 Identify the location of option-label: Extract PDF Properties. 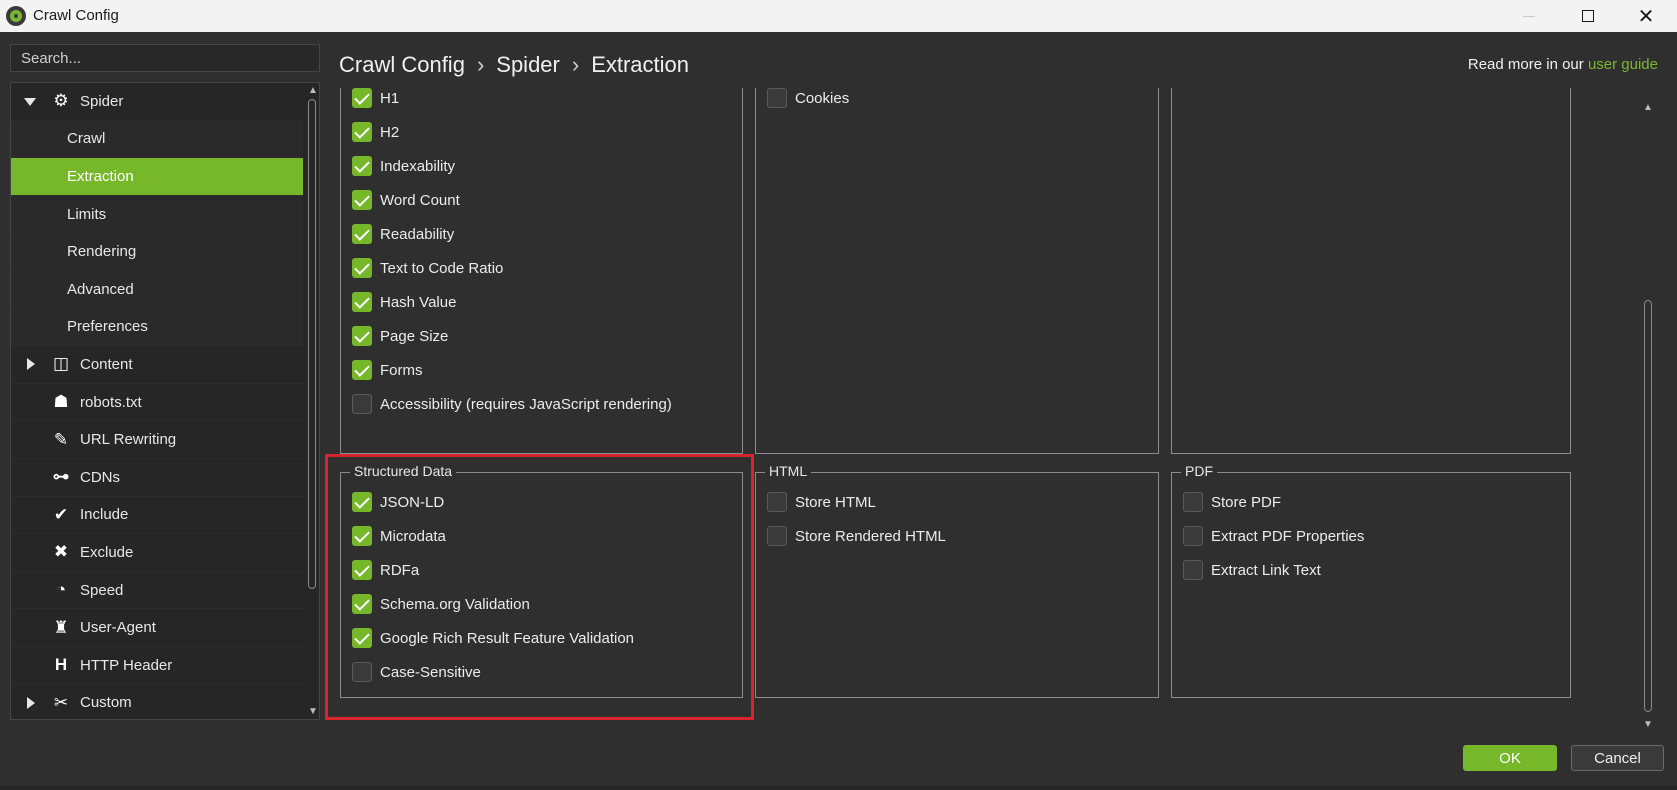
(1288, 536).